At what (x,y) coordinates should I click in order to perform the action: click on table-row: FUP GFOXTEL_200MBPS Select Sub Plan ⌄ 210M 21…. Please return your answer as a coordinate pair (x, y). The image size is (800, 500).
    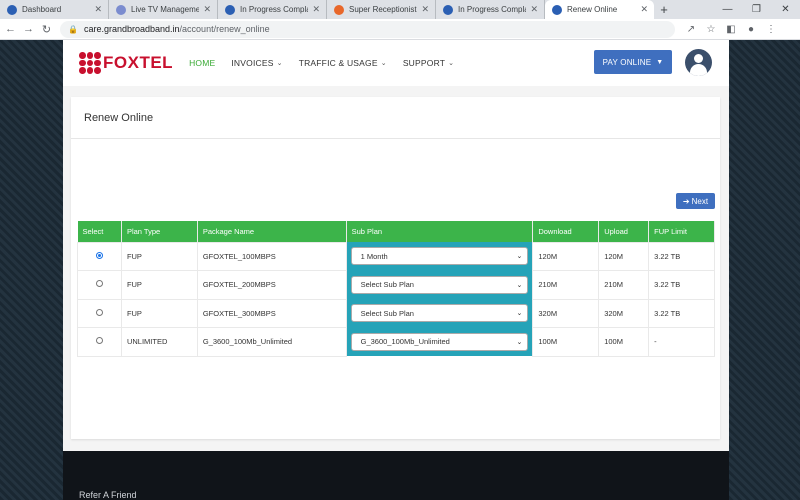
    Looking at the image, I should click on (396, 285).